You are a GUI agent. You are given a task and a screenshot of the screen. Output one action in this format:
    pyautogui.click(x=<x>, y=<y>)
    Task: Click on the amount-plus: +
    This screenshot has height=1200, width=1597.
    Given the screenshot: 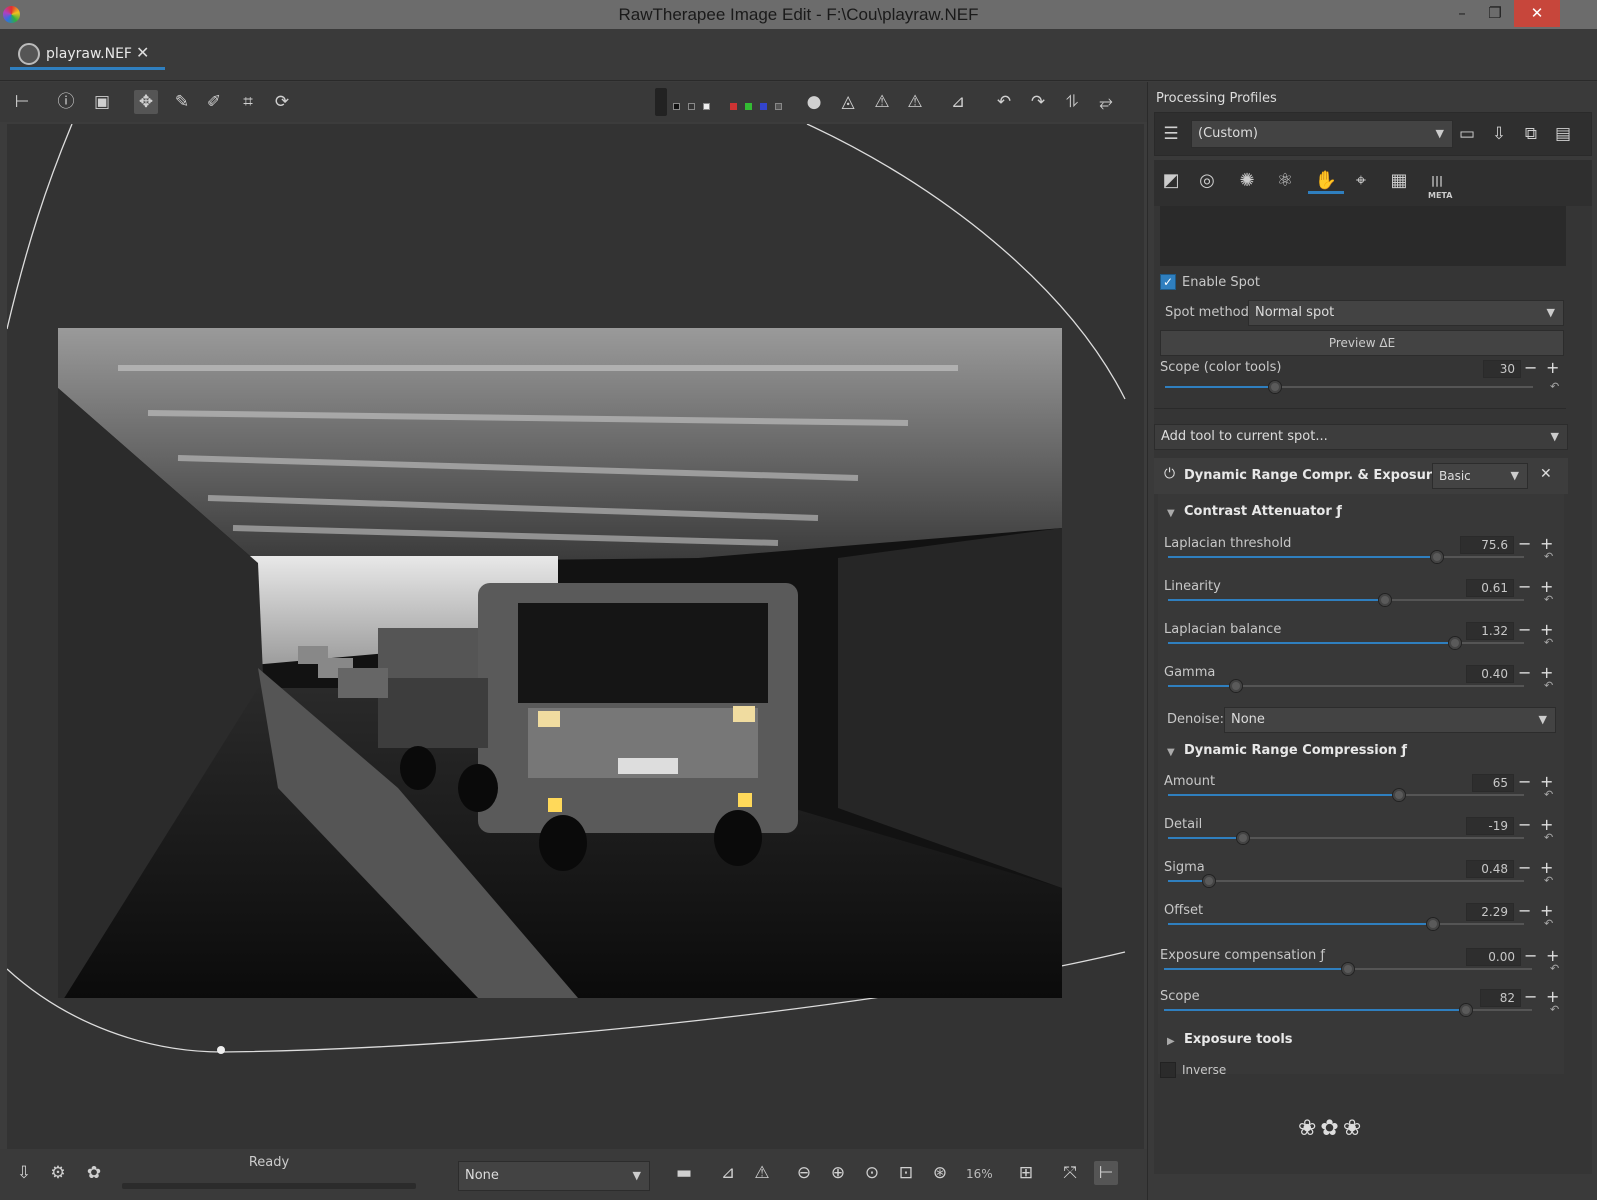 What is the action you would take?
    pyautogui.click(x=1546, y=782)
    